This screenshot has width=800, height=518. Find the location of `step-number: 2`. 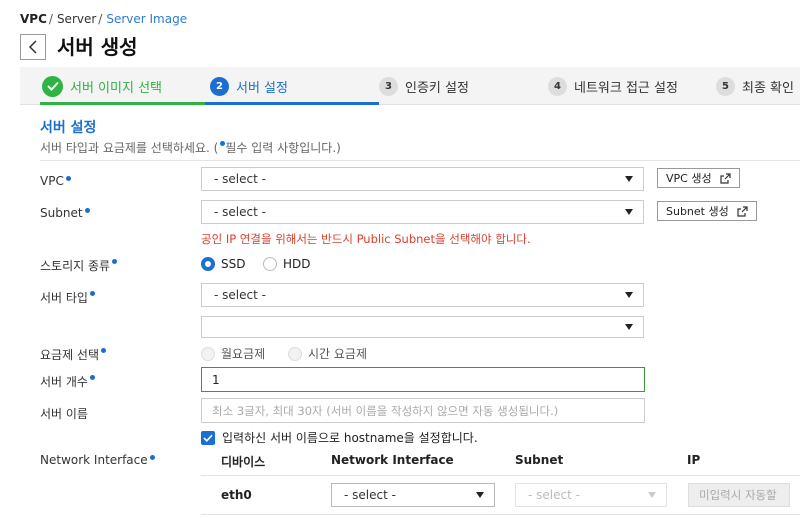

step-number: 2 is located at coordinates (219, 86).